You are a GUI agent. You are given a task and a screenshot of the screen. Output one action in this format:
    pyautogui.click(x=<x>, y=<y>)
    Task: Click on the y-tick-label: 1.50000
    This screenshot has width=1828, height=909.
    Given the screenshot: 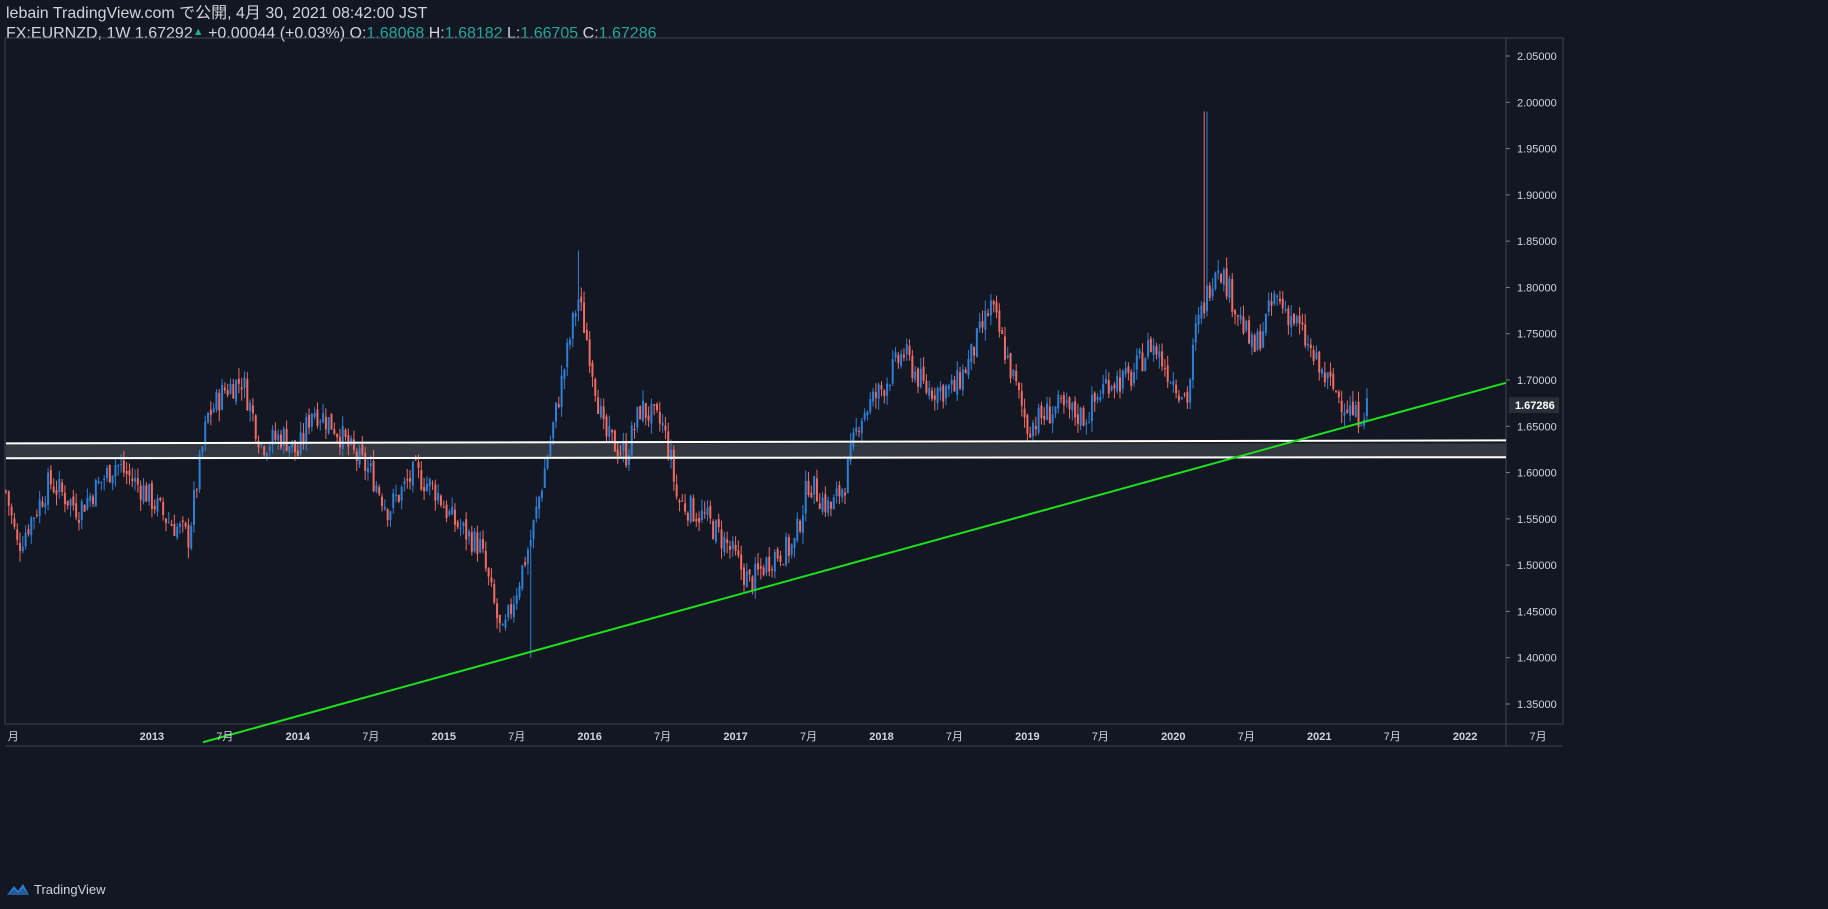 What is the action you would take?
    pyautogui.click(x=1537, y=566)
    